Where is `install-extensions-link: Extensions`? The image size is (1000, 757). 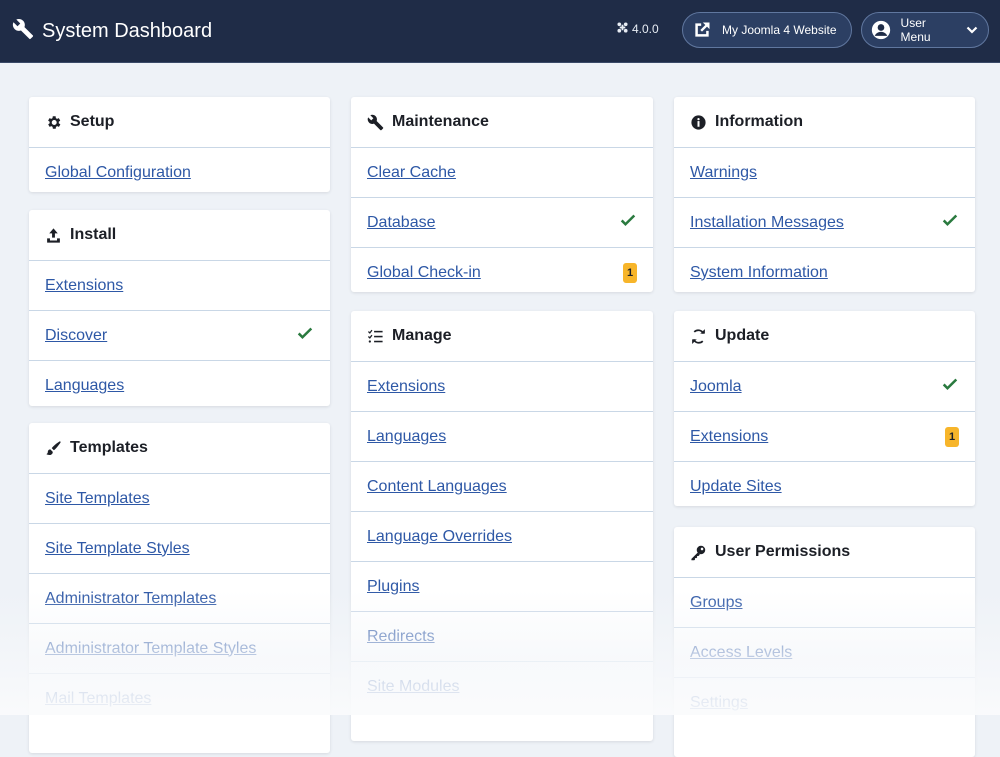 install-extensions-link: Extensions is located at coordinates (84, 286).